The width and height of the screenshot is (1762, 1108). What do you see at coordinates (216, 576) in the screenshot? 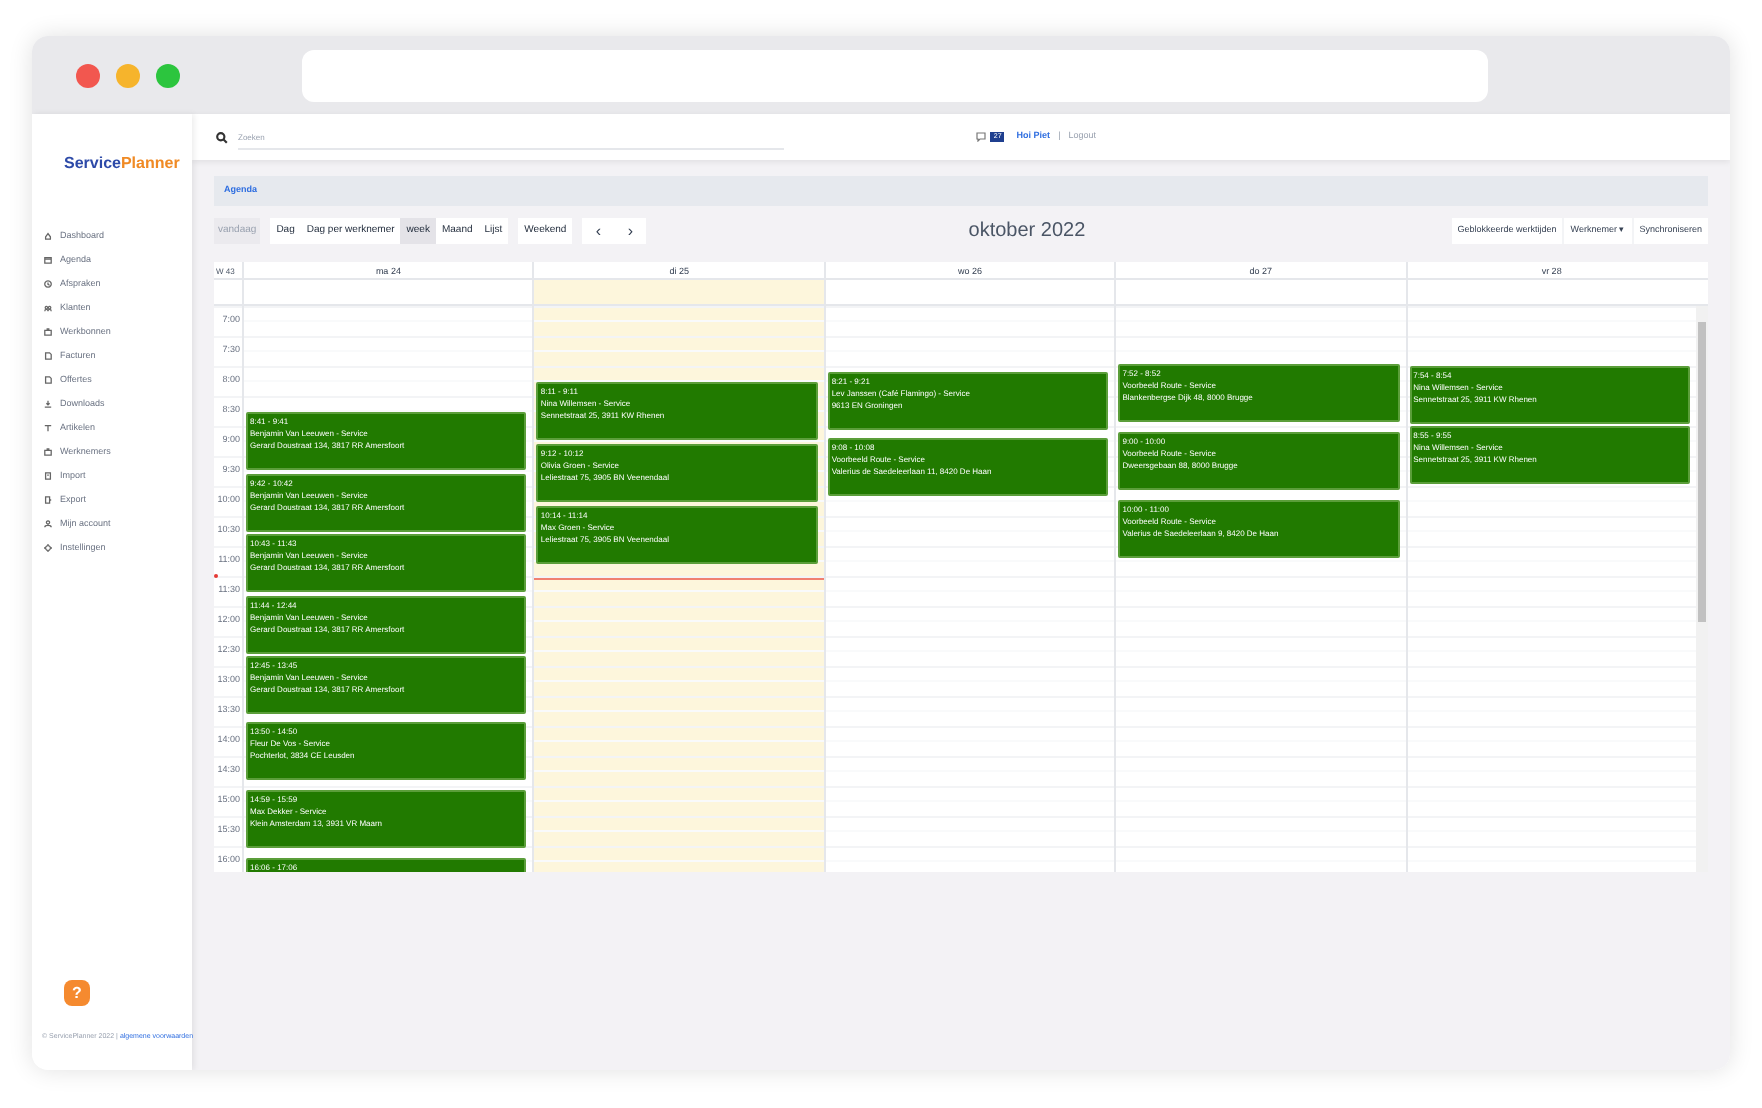
I see `current-time-marker-icon` at bounding box center [216, 576].